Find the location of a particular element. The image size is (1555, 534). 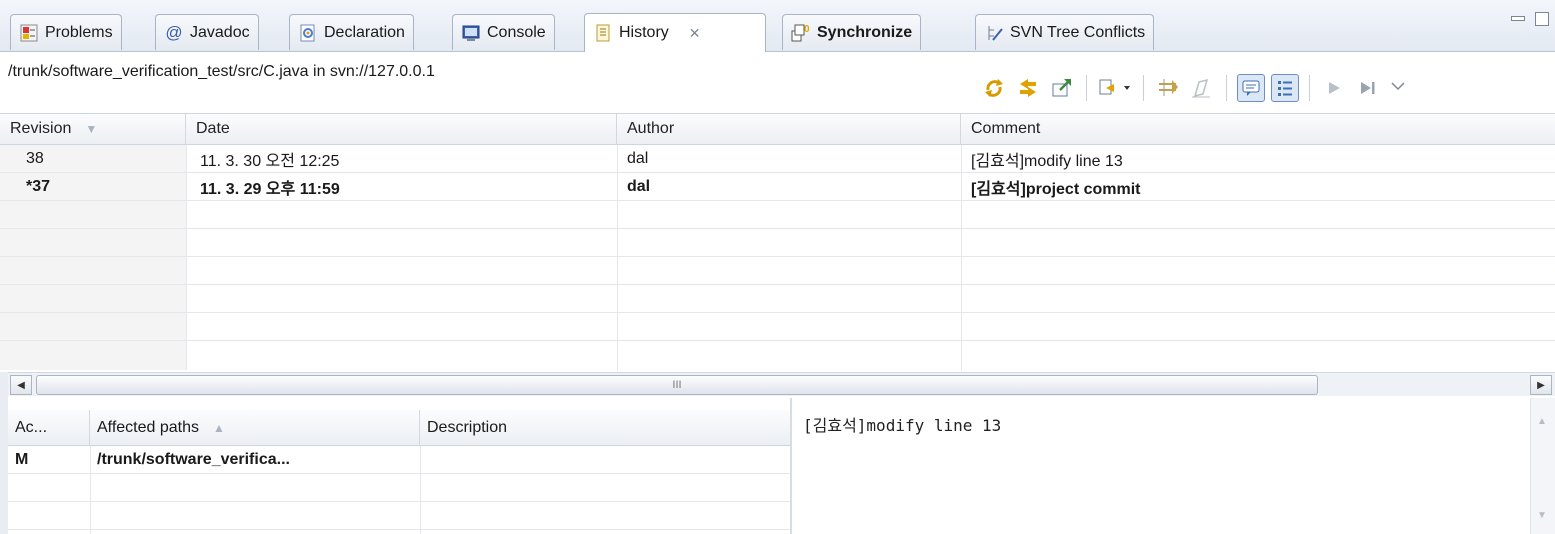

cell-action: M is located at coordinates (22, 459).